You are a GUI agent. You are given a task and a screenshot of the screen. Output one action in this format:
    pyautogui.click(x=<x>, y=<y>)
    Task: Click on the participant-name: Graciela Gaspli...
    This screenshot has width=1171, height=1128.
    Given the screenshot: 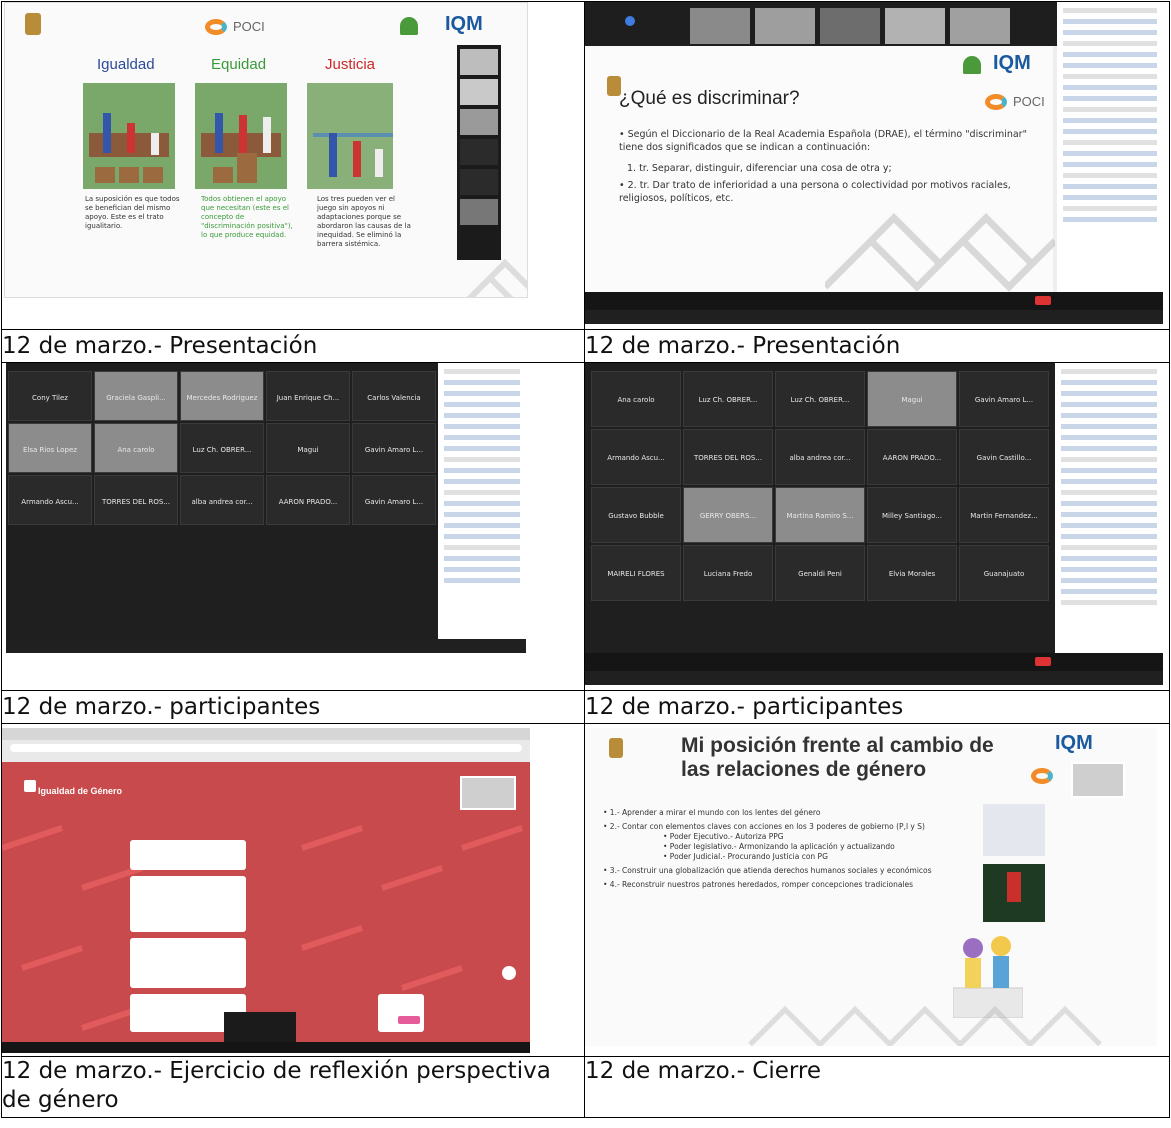 What is the action you would take?
    pyautogui.click(x=136, y=397)
    